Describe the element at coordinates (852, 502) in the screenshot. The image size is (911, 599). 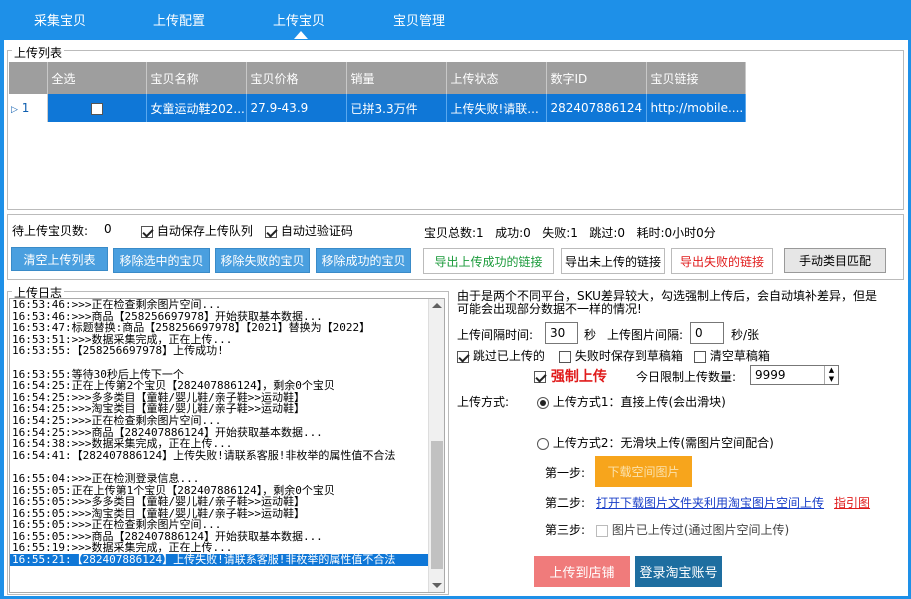
I see `guide-link: 指引图` at that location.